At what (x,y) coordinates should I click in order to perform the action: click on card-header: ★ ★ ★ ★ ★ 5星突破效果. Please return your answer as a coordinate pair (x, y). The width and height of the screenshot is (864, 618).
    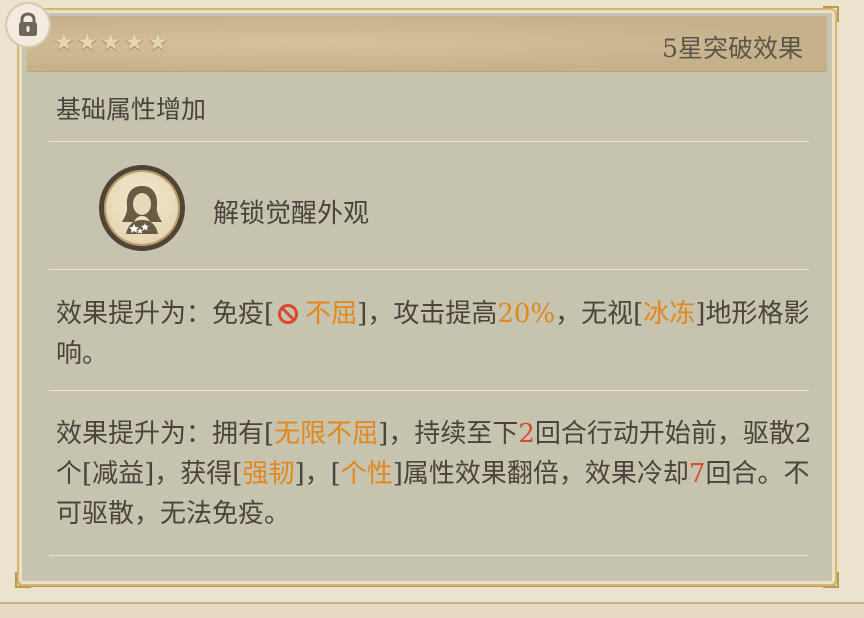
    Looking at the image, I should click on (427, 44).